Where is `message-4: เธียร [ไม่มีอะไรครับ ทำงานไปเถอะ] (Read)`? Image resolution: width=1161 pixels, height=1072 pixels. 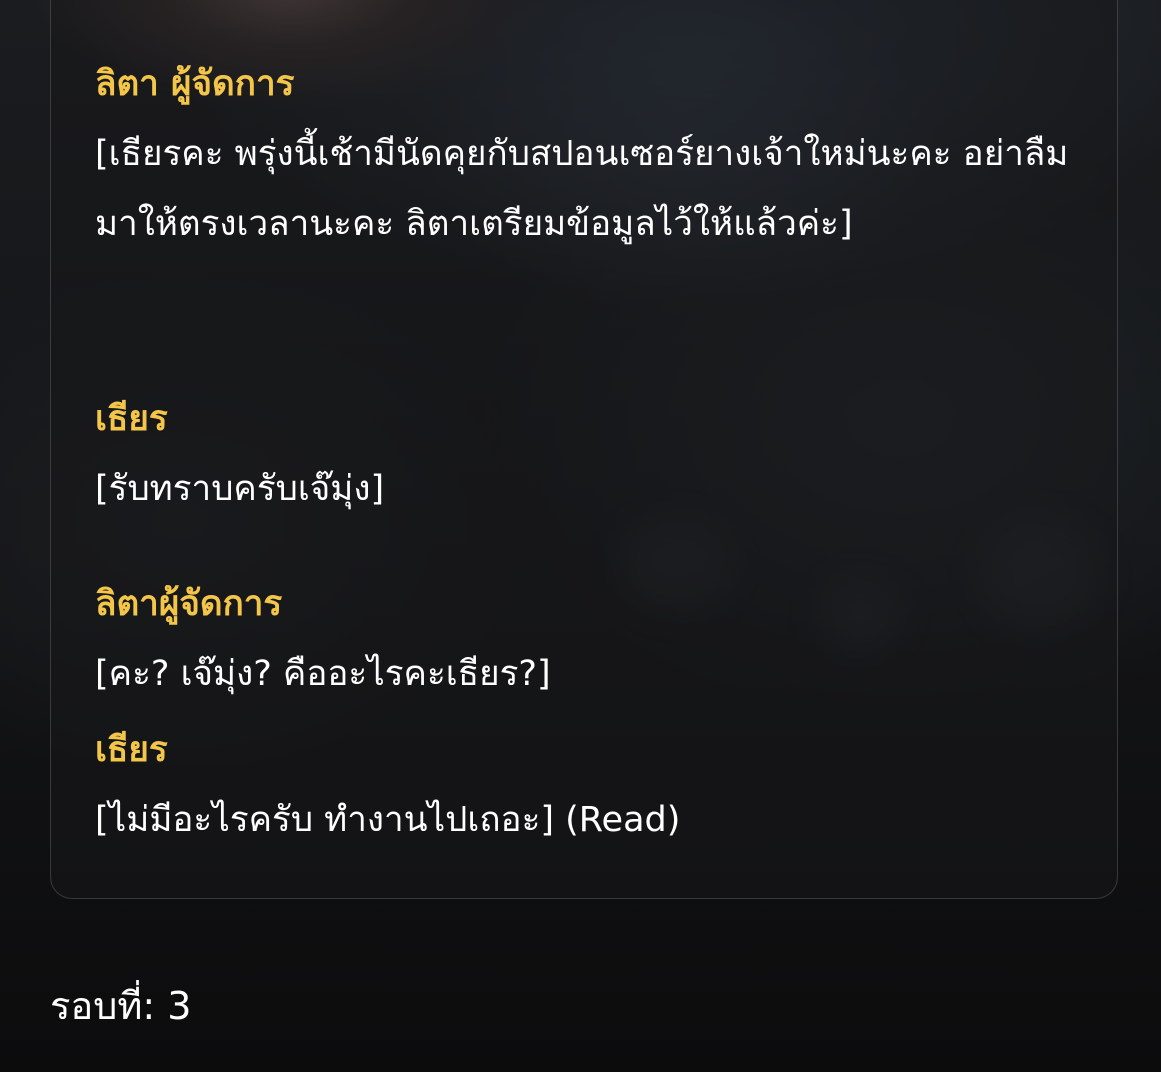
message-4: เธียร [ไม่มีอะไรครับ ทำงานไปเถอะ] (Read) is located at coordinates (585, 791).